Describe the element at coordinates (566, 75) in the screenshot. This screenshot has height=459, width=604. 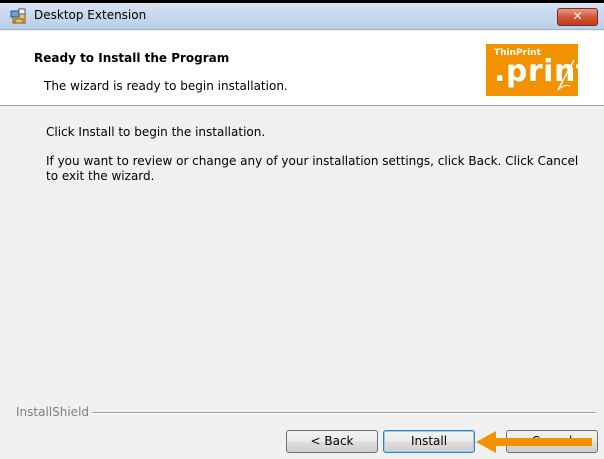
I see `logo-swoosh-icon` at that location.